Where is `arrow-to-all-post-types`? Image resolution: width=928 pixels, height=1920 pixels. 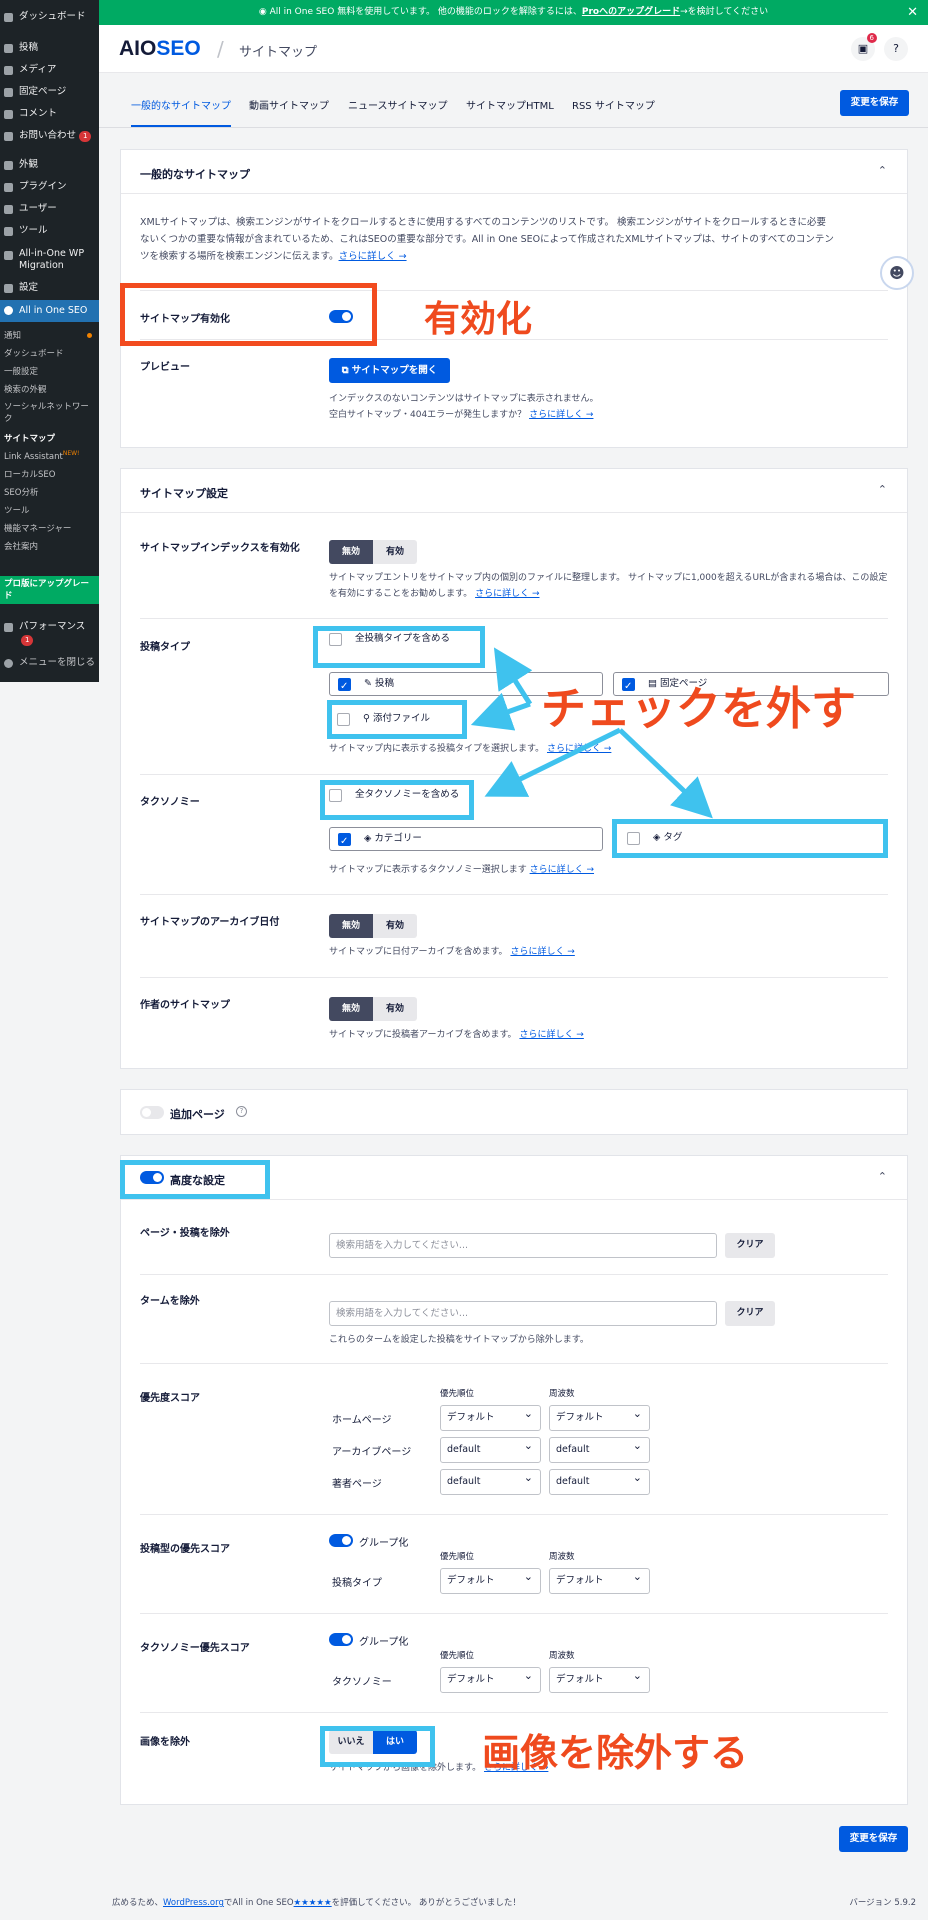
arrow-to-all-post-types is located at coordinates (513, 676).